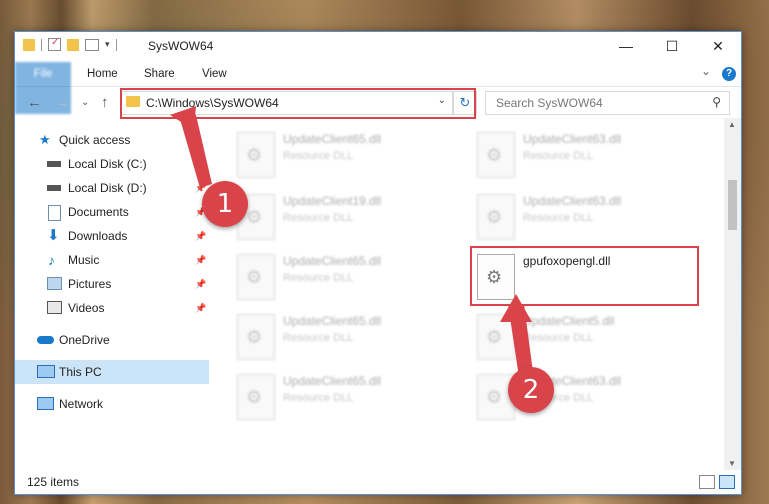  I want to click on arrow-1-shaft, so click(195, 150).